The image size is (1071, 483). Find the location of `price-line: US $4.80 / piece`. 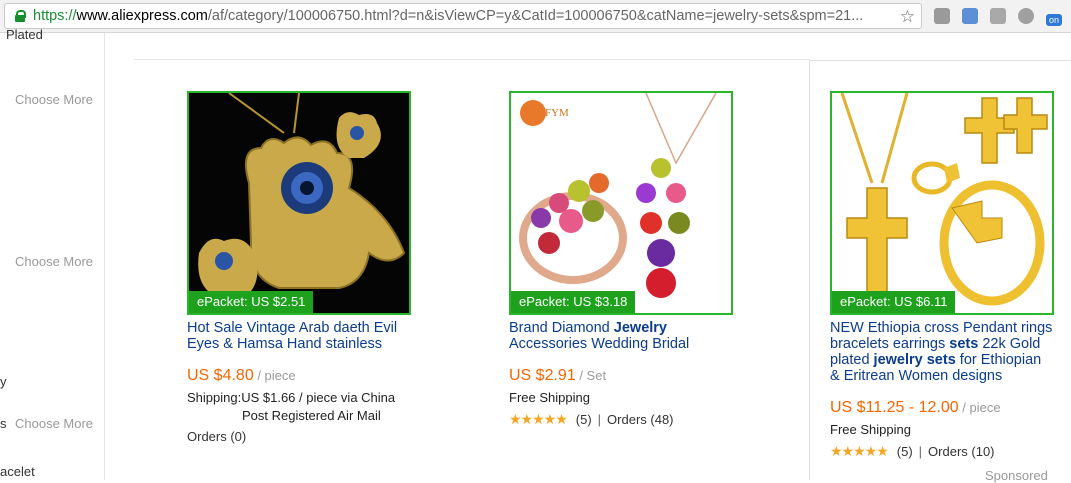

price-line: US $4.80 / piece is located at coordinates (307, 376).